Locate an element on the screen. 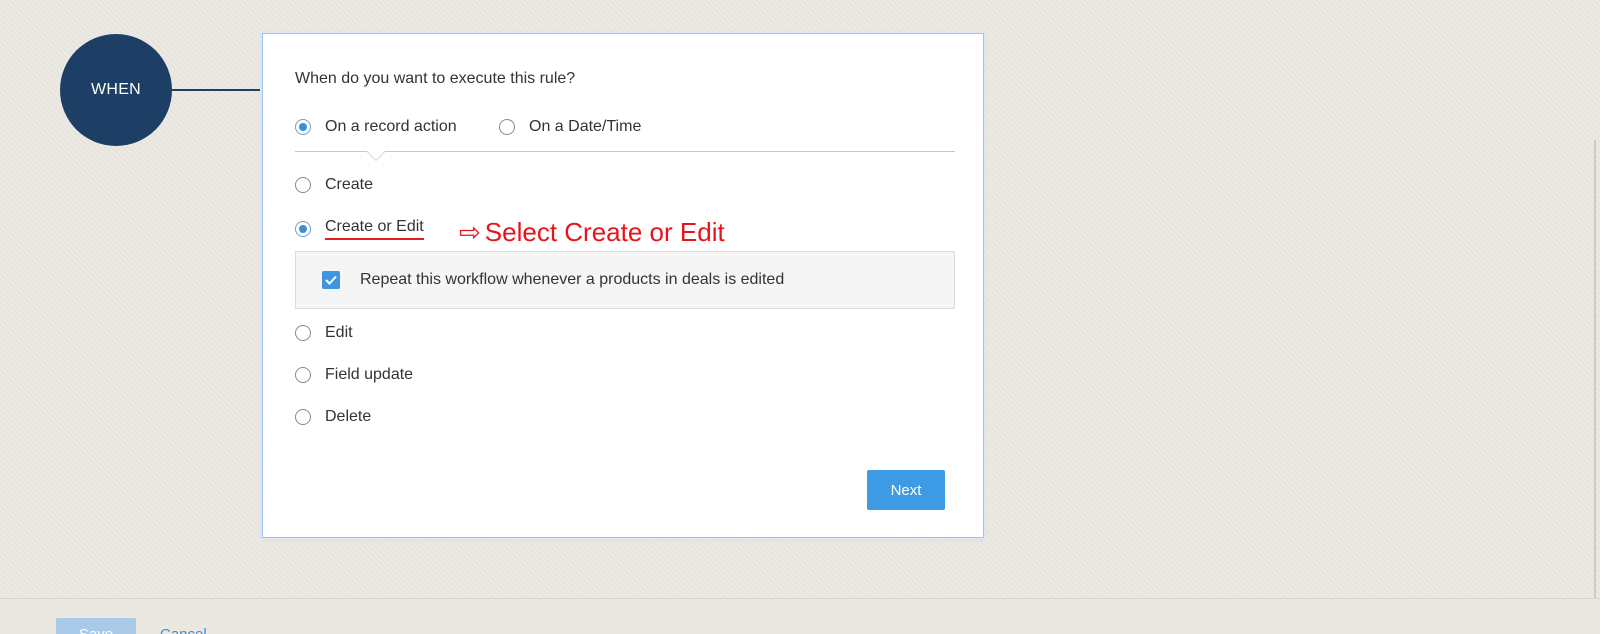 This screenshot has width=1600, height=634. action-option-create: Create is located at coordinates (334, 185).